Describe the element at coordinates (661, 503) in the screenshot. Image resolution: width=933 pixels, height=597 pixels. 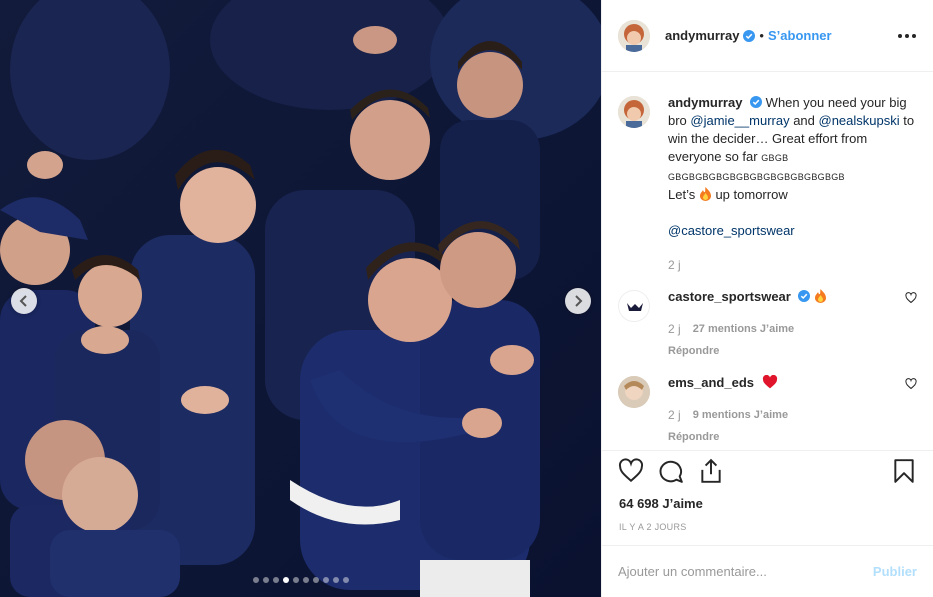
I see `likes-count: 64 698 J’aime` at that location.